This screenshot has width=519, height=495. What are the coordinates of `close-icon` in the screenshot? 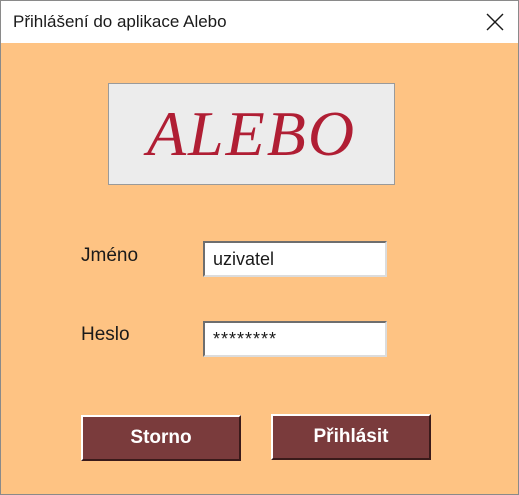 It's located at (495, 22).